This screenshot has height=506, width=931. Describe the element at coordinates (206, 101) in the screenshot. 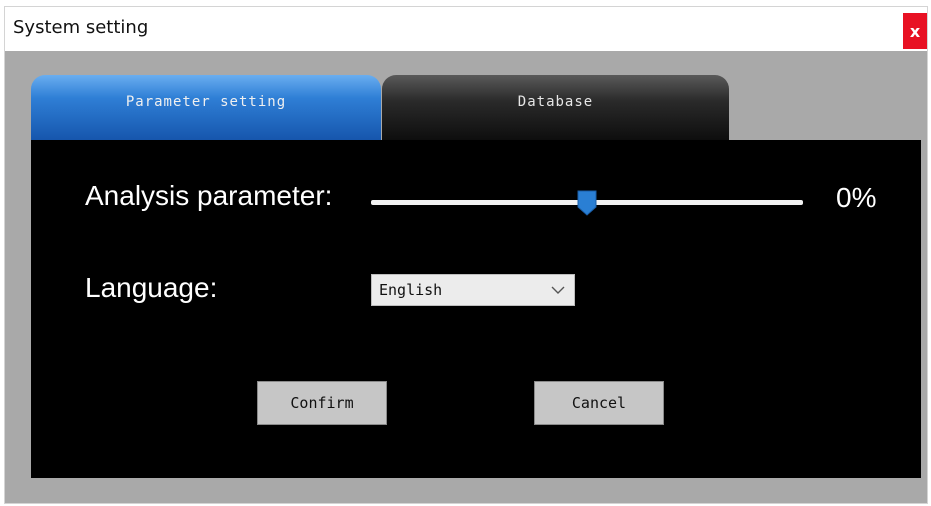

I see `tab-parameter-setting-label: Parameter setting` at that location.